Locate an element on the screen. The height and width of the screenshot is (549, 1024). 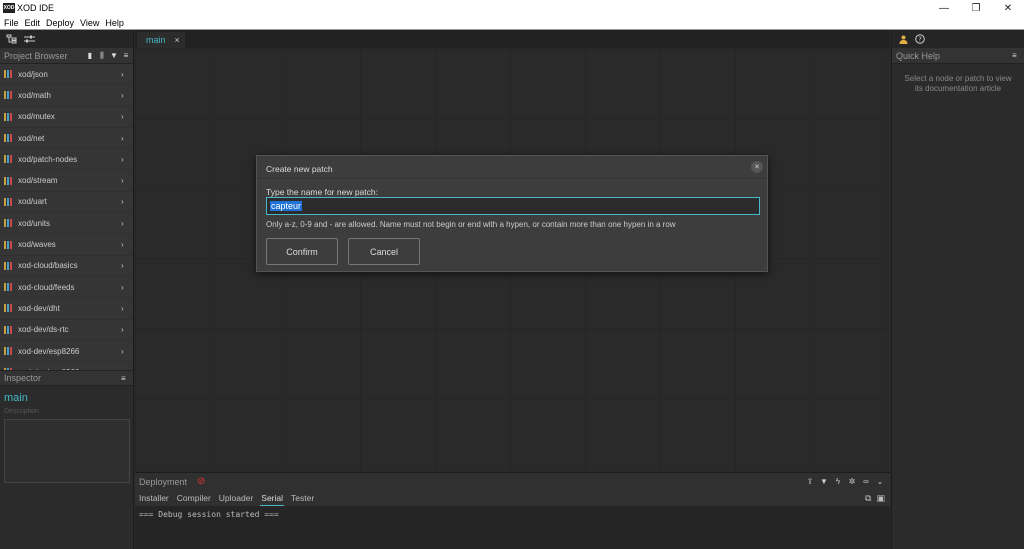
library-item: xod-dev/ds-rtc › is located at coordinates (66, 330).